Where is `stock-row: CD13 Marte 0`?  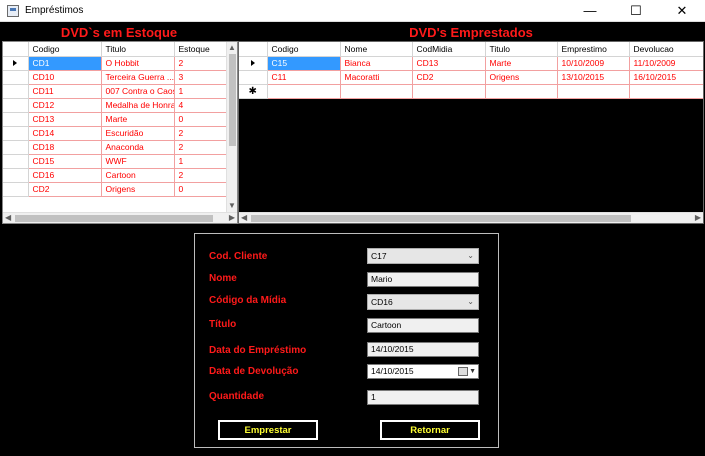 stock-row: CD13 Marte 0 is located at coordinates (115, 119).